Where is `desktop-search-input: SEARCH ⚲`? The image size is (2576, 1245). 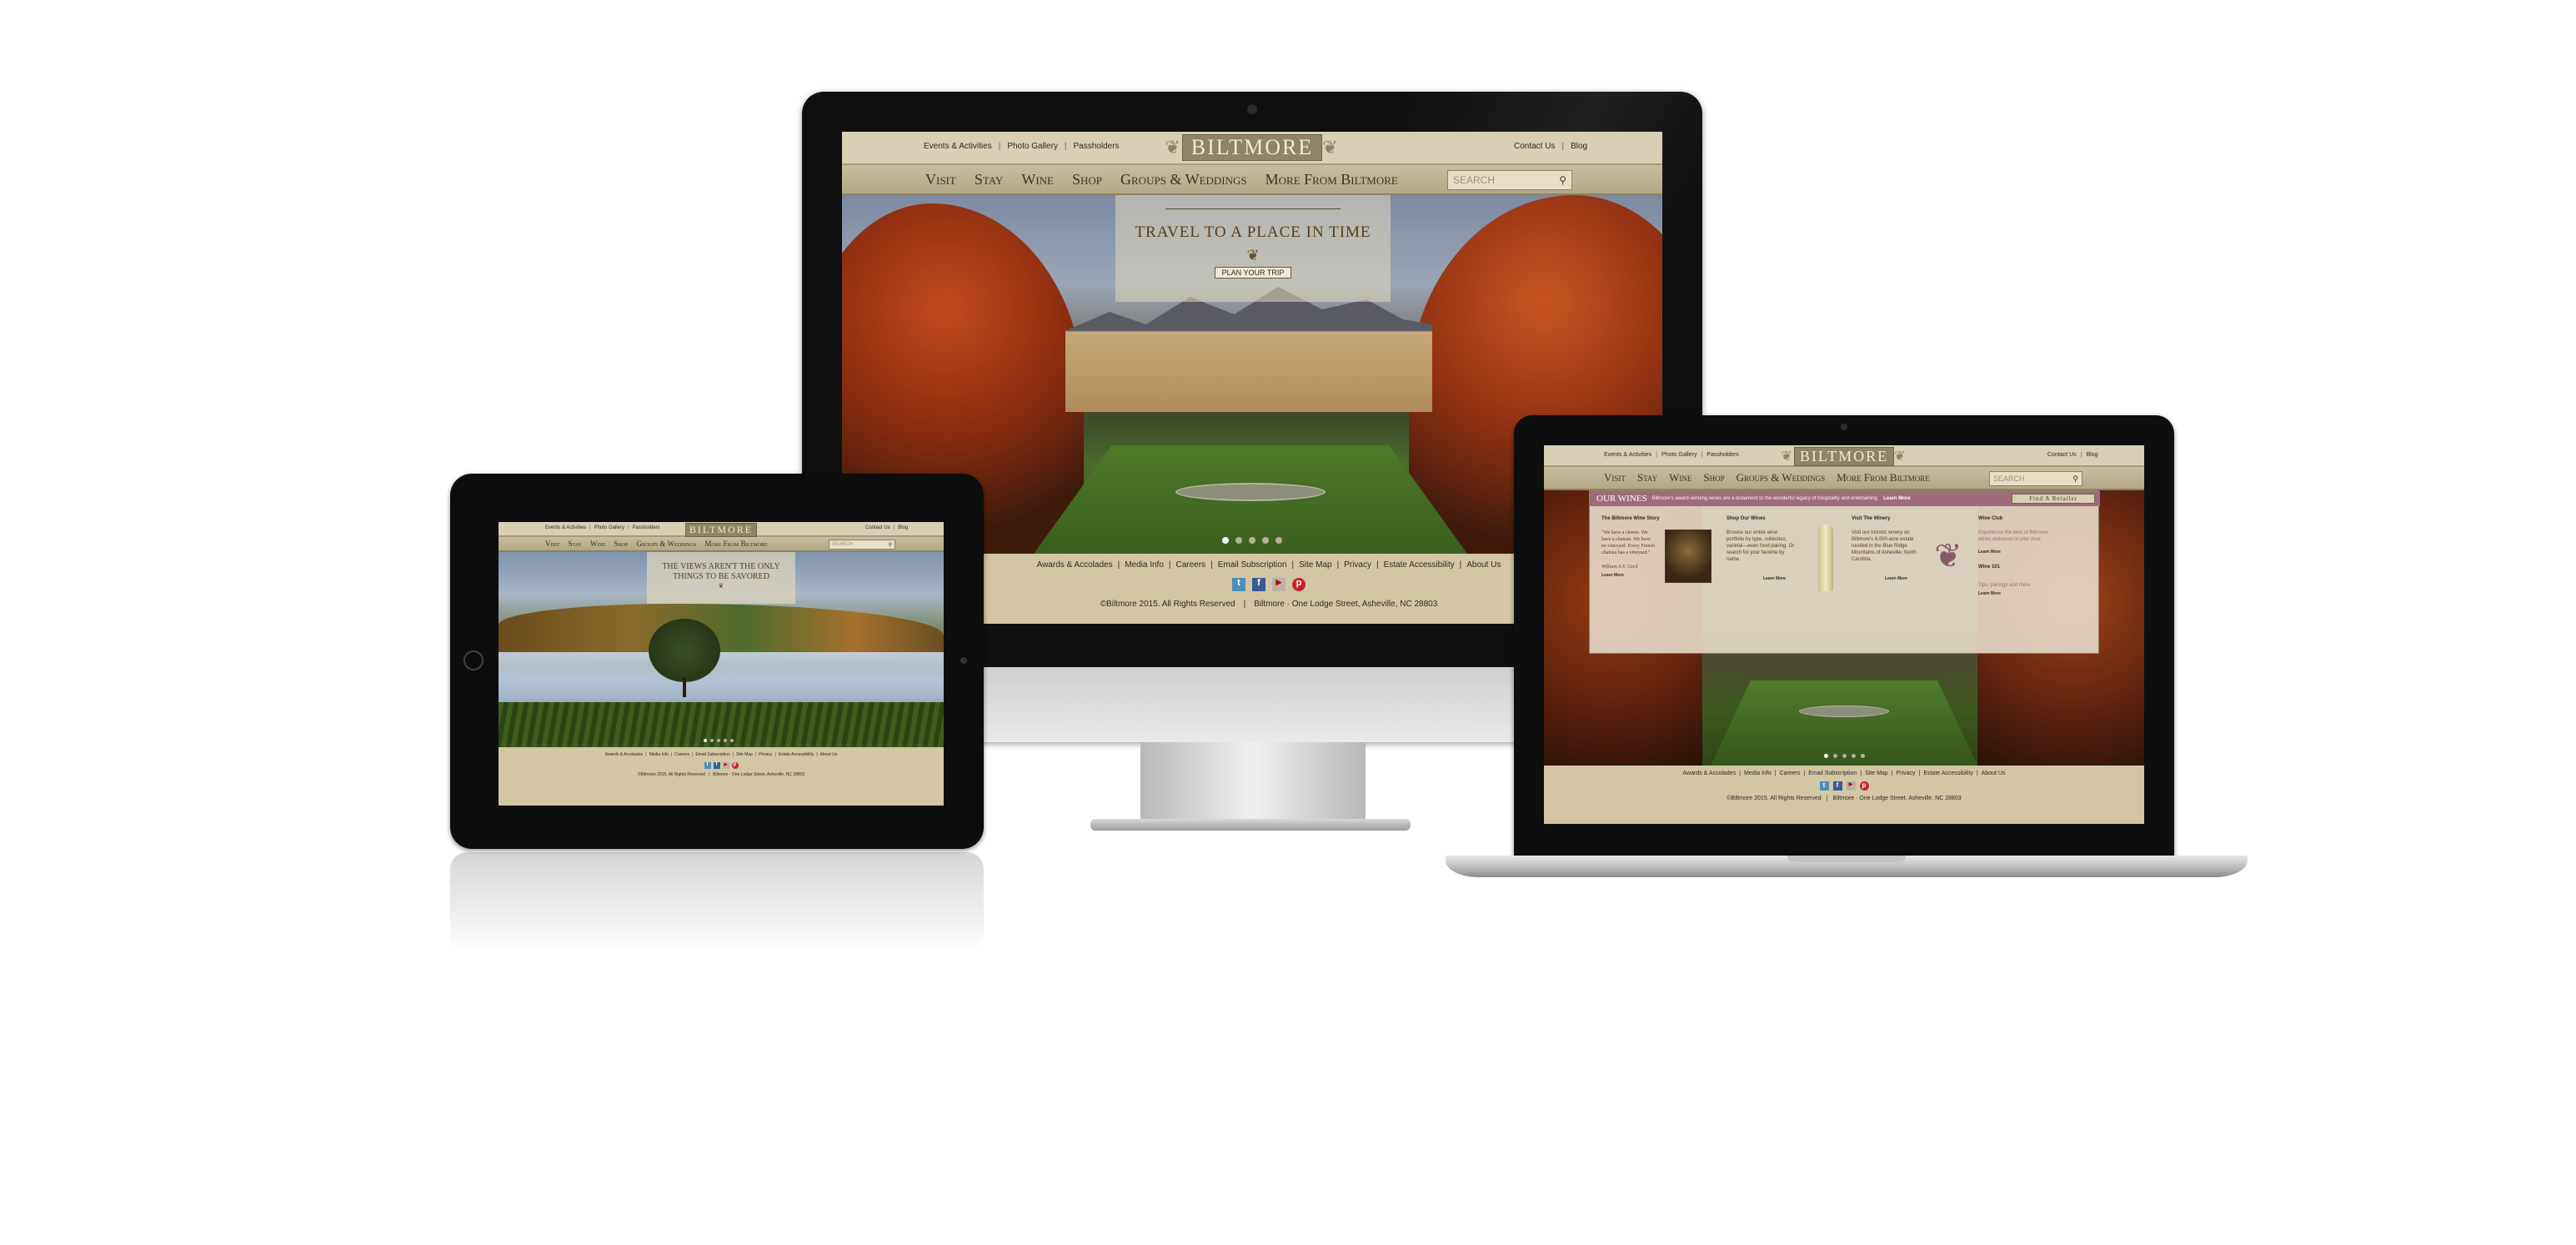 desktop-search-input: SEARCH ⚲ is located at coordinates (1509, 180).